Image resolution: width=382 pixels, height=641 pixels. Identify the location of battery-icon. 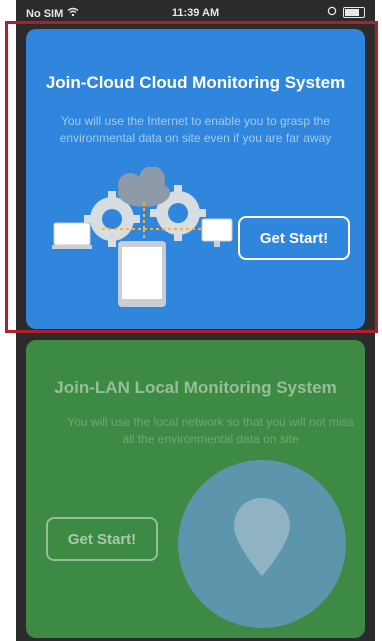
(354, 12).